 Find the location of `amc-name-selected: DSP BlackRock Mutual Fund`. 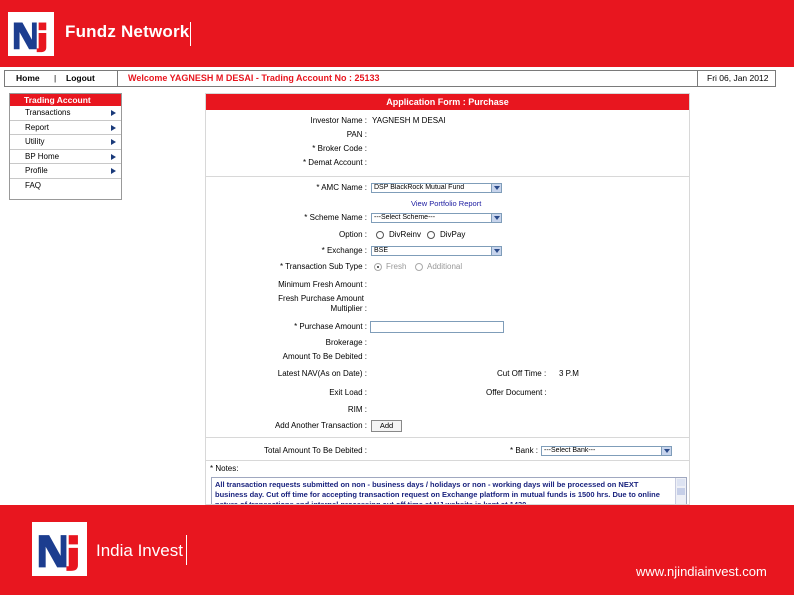

amc-name-selected: DSP BlackRock Mutual Fund is located at coordinates (419, 187).